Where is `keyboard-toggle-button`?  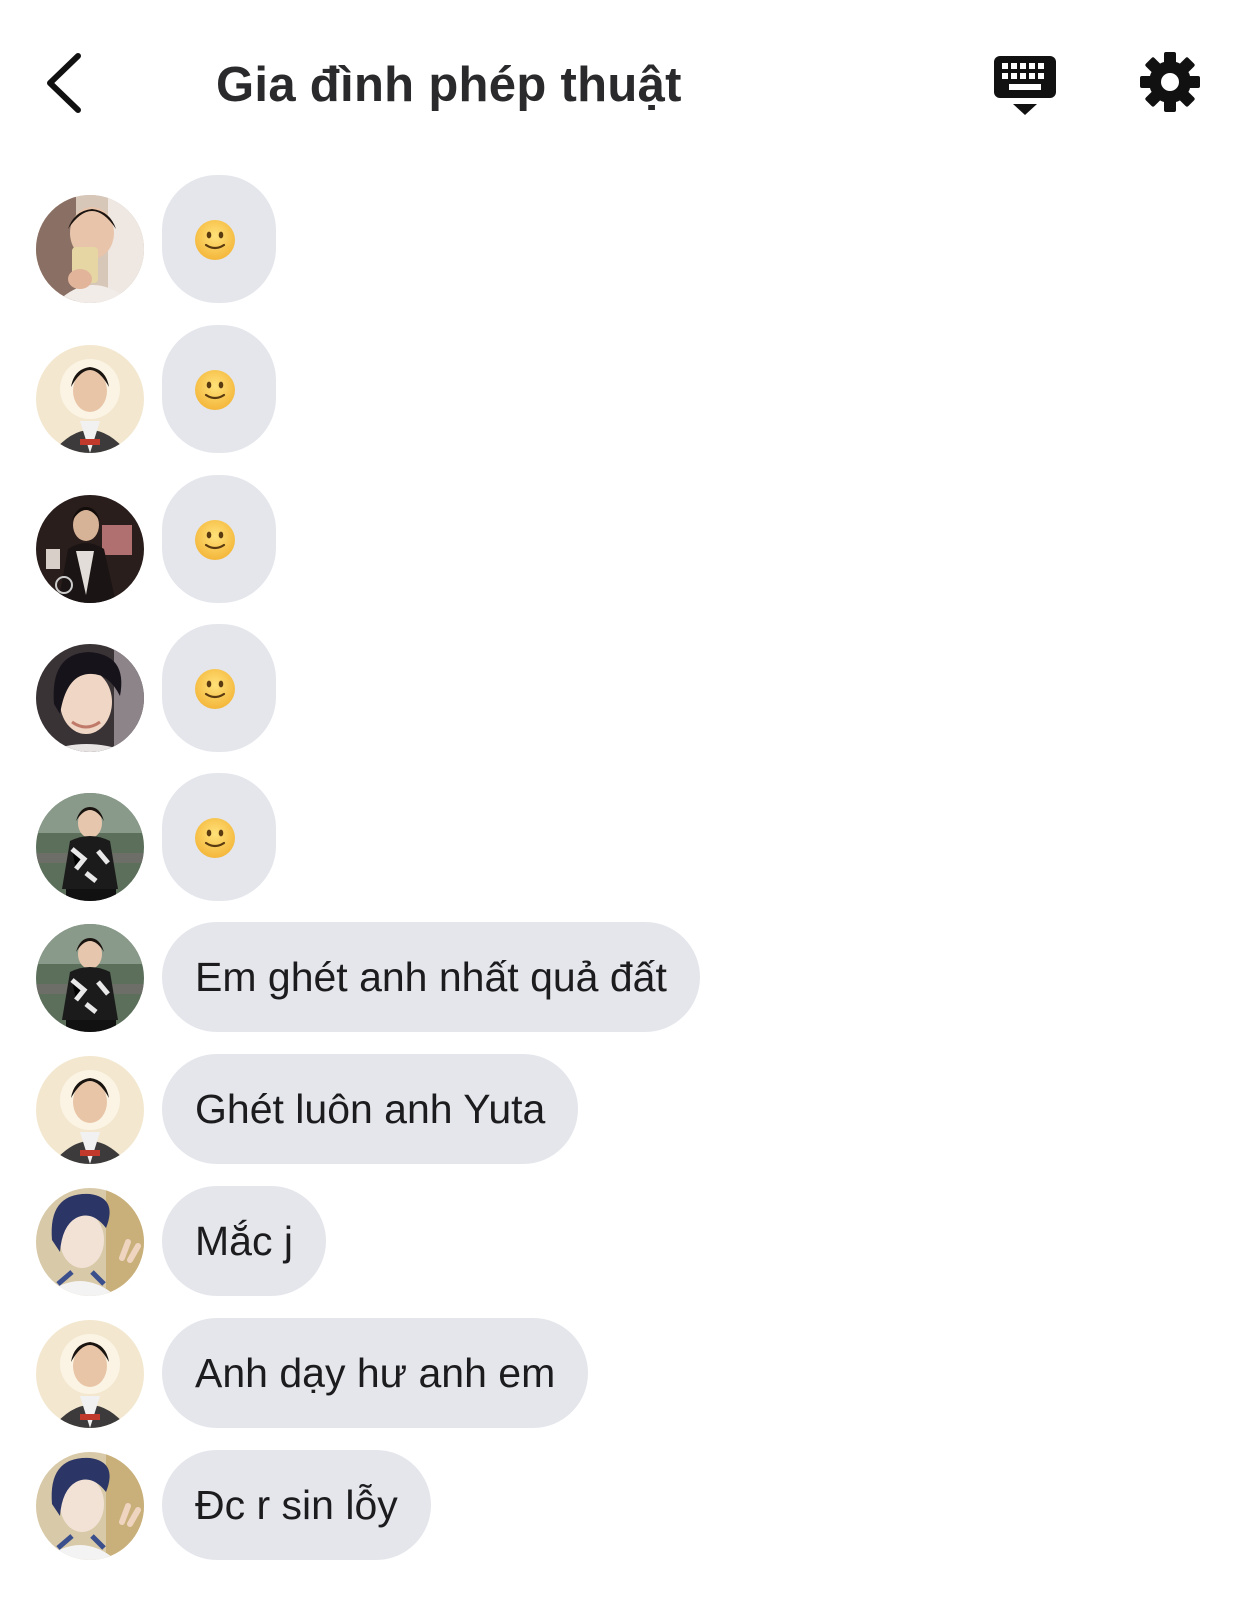 keyboard-toggle-button is located at coordinates (1025, 85).